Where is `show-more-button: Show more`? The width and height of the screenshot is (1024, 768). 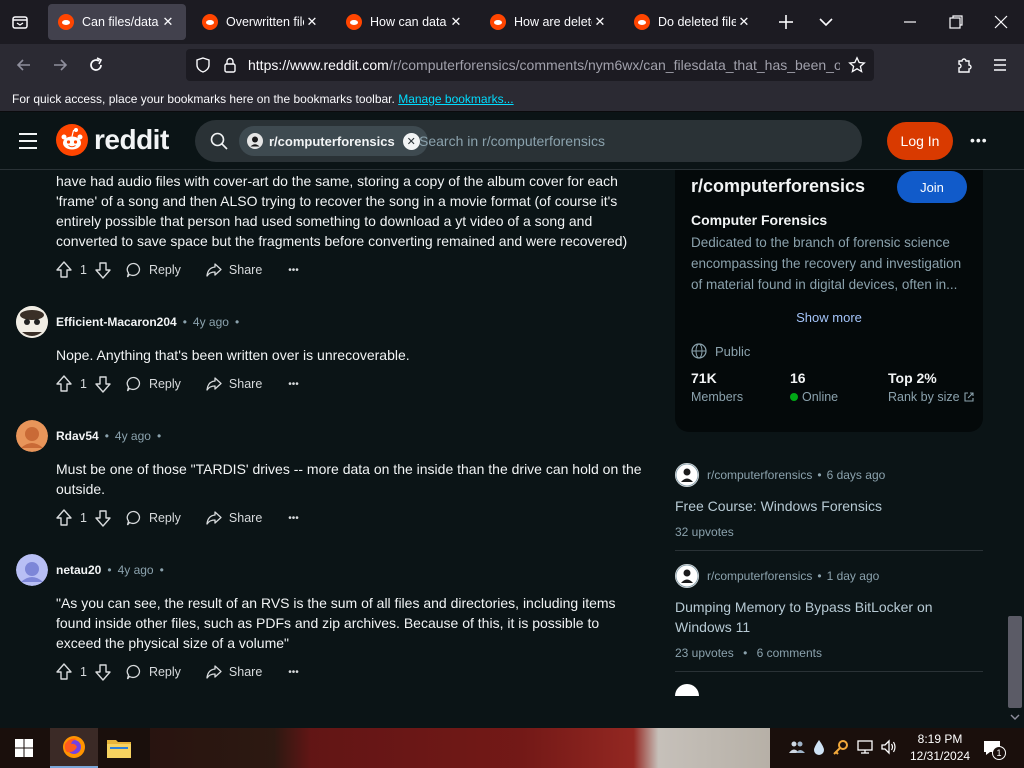 show-more-button: Show more is located at coordinates (829, 317).